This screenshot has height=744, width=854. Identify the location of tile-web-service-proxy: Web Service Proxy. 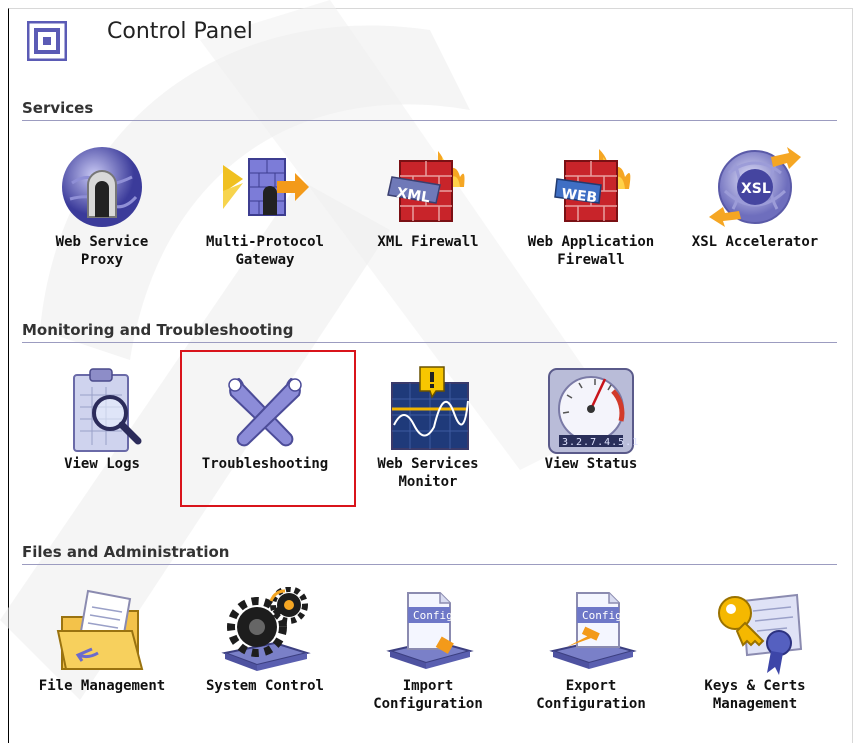
(102, 206).